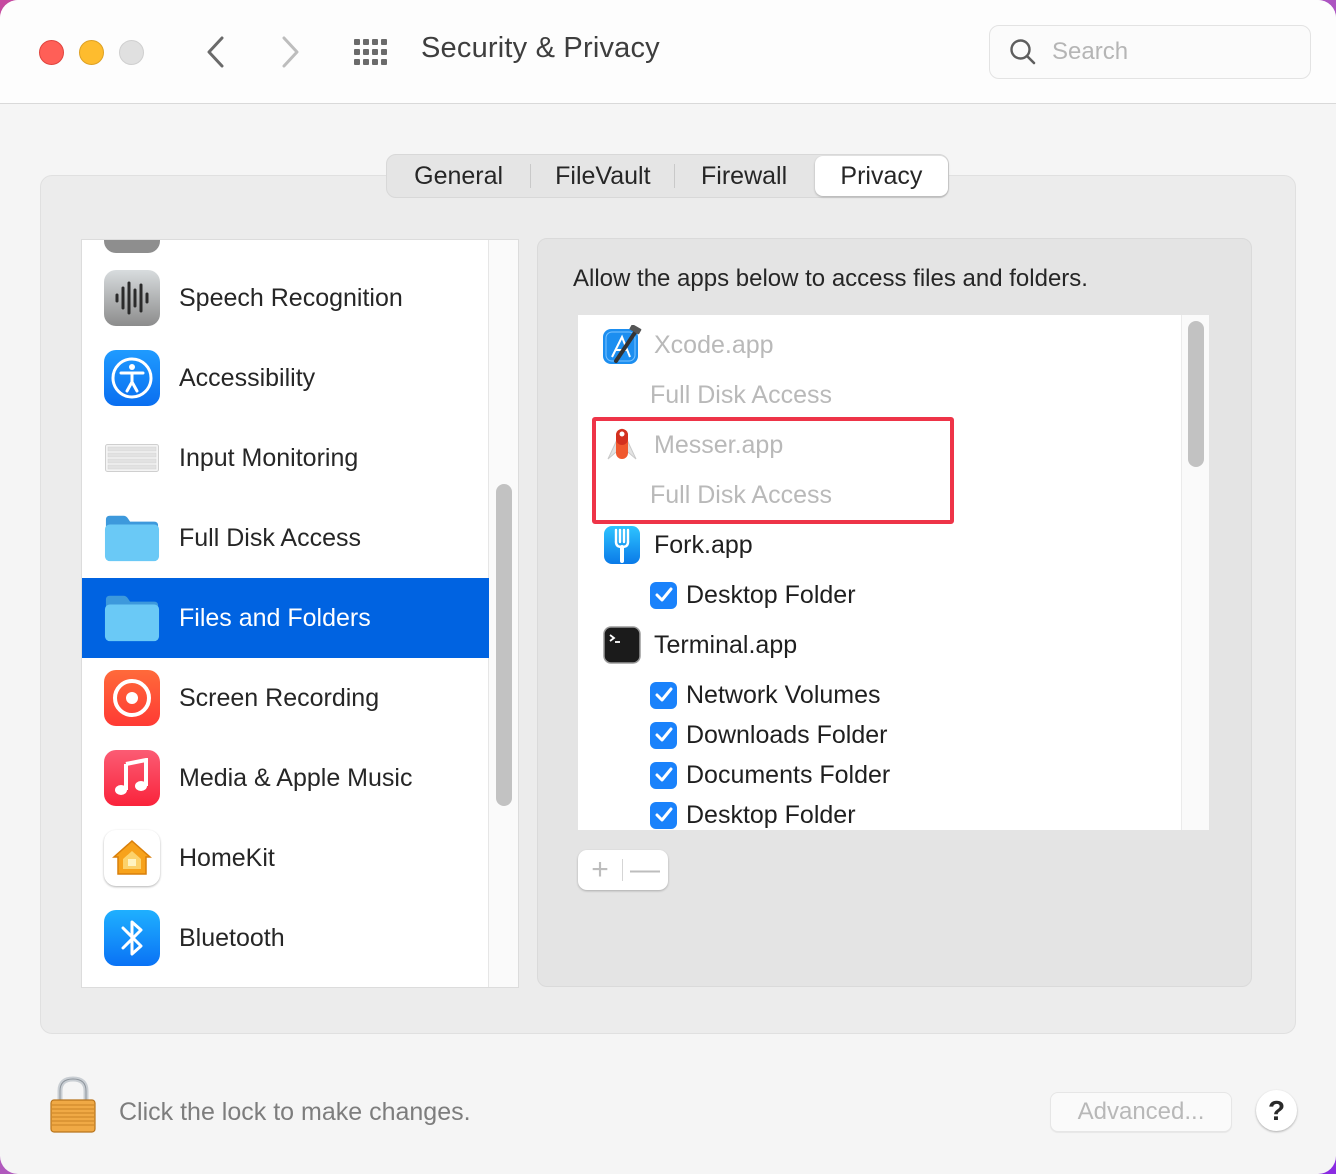 The width and height of the screenshot is (1336, 1174). What do you see at coordinates (788, 774) in the screenshot?
I see `permission-label: Documents Folder` at bounding box center [788, 774].